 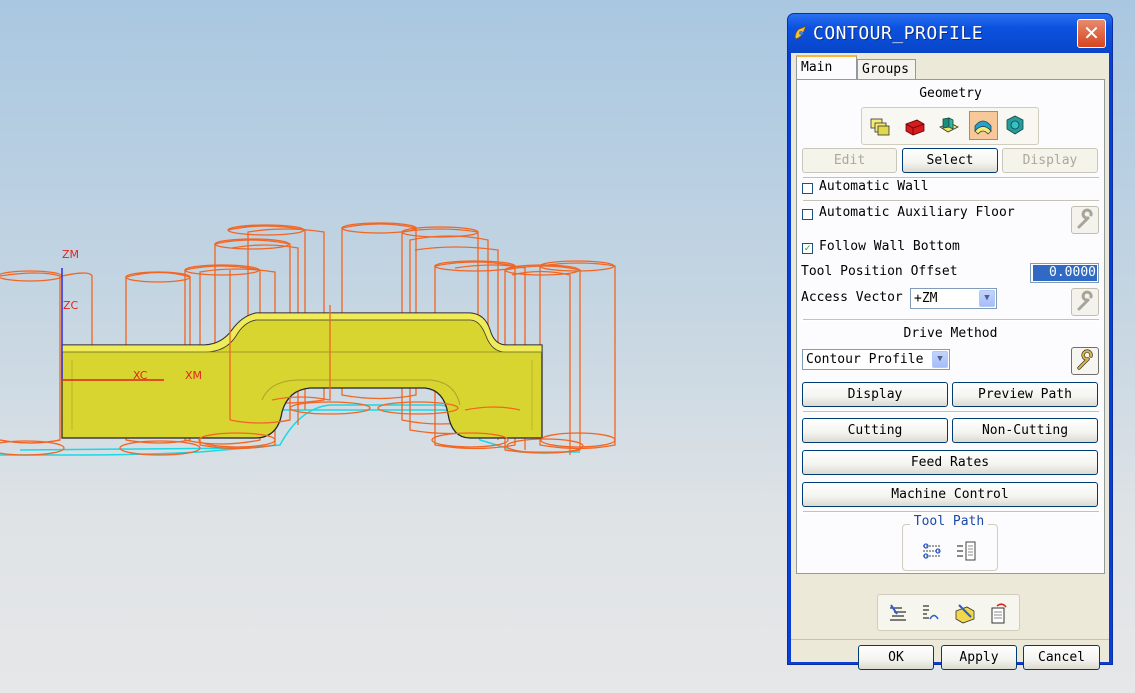 What do you see at coordinates (950, 333) in the screenshot?
I see `drive-method-heading: Drive Method` at bounding box center [950, 333].